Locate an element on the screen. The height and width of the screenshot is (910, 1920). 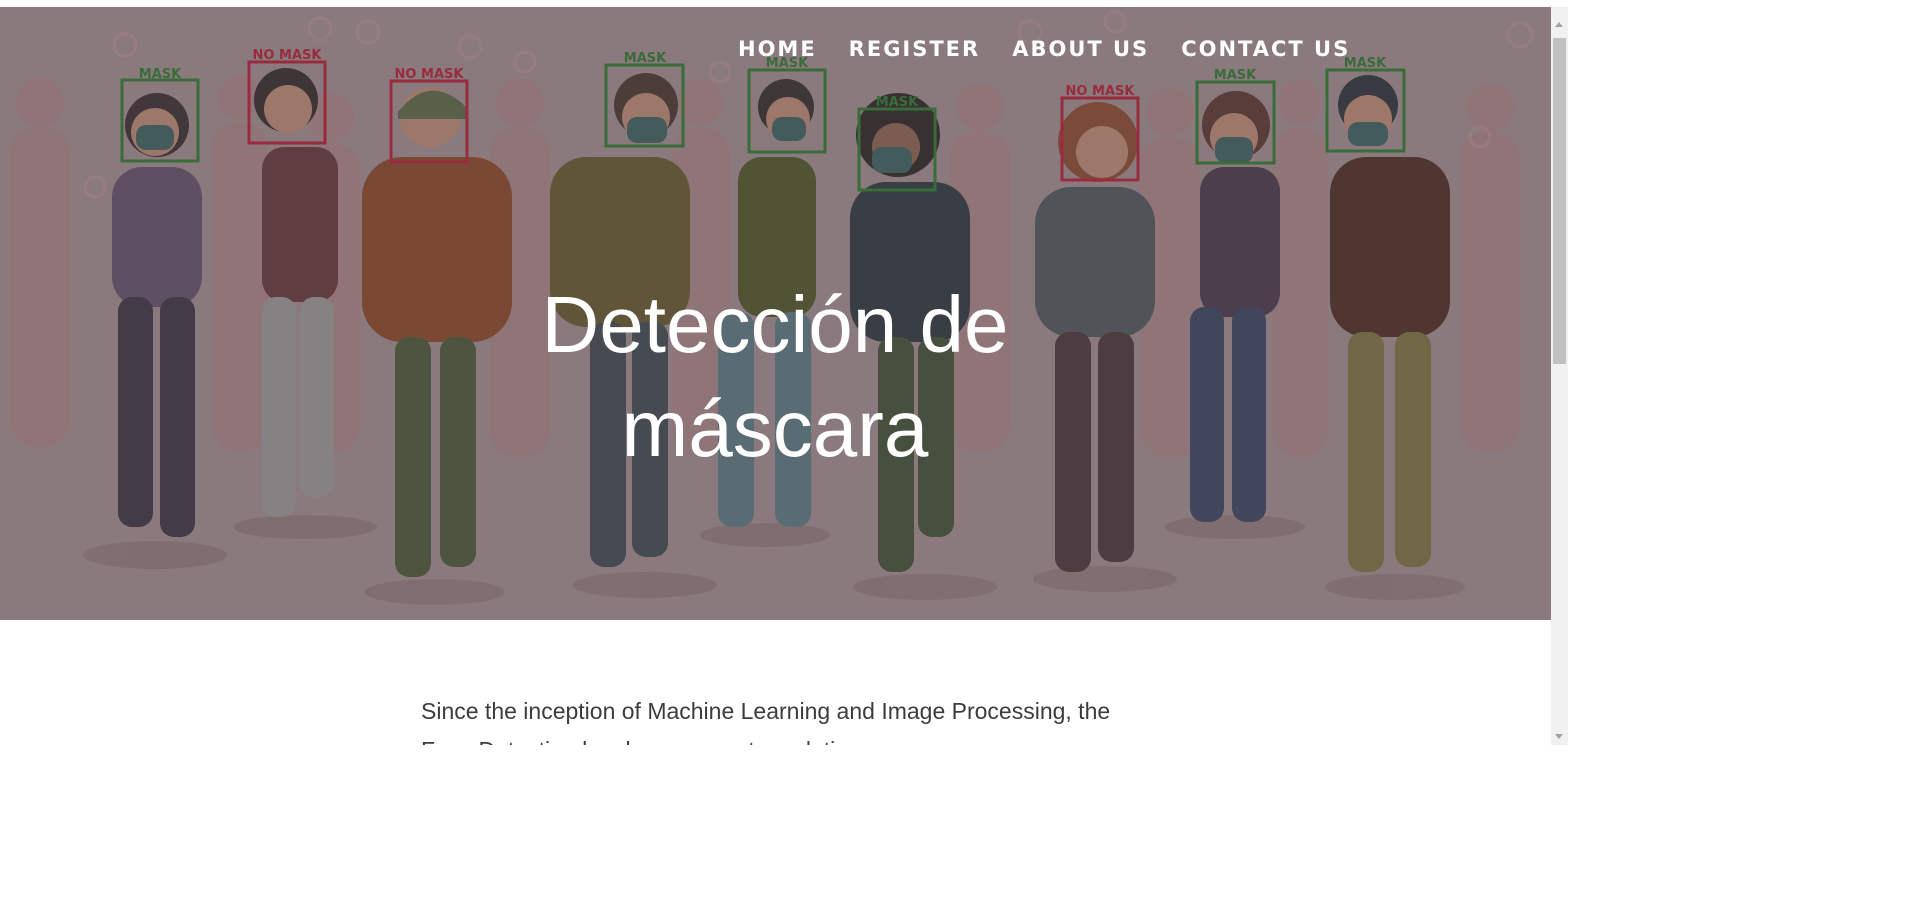
main-nav: HOME REGISTER ABOUT US CONTACT US is located at coordinates (1044, 49).